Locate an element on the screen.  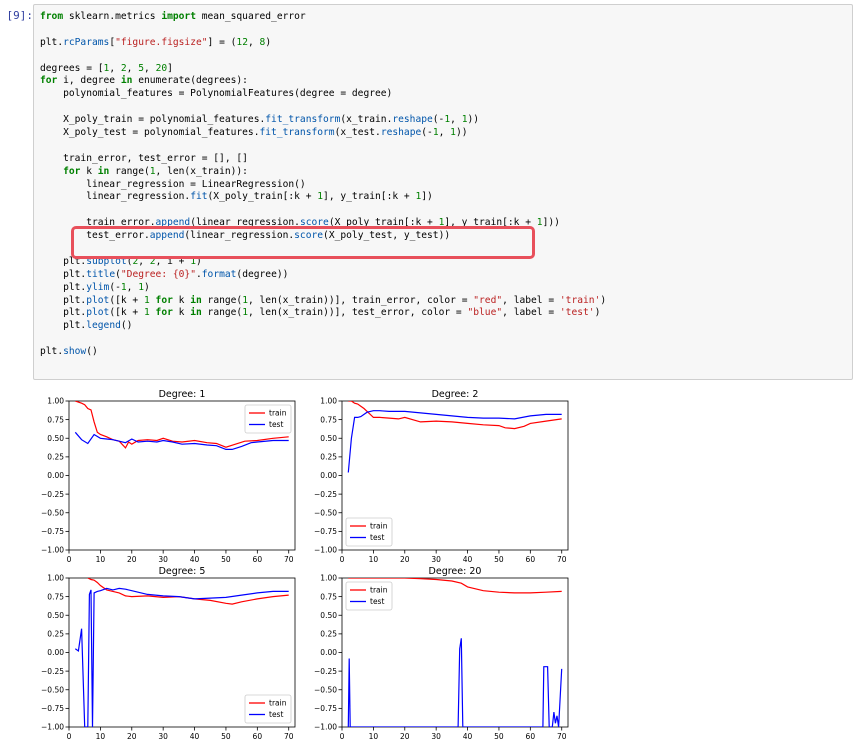
code-token: 'test' is located at coordinates (577, 313).